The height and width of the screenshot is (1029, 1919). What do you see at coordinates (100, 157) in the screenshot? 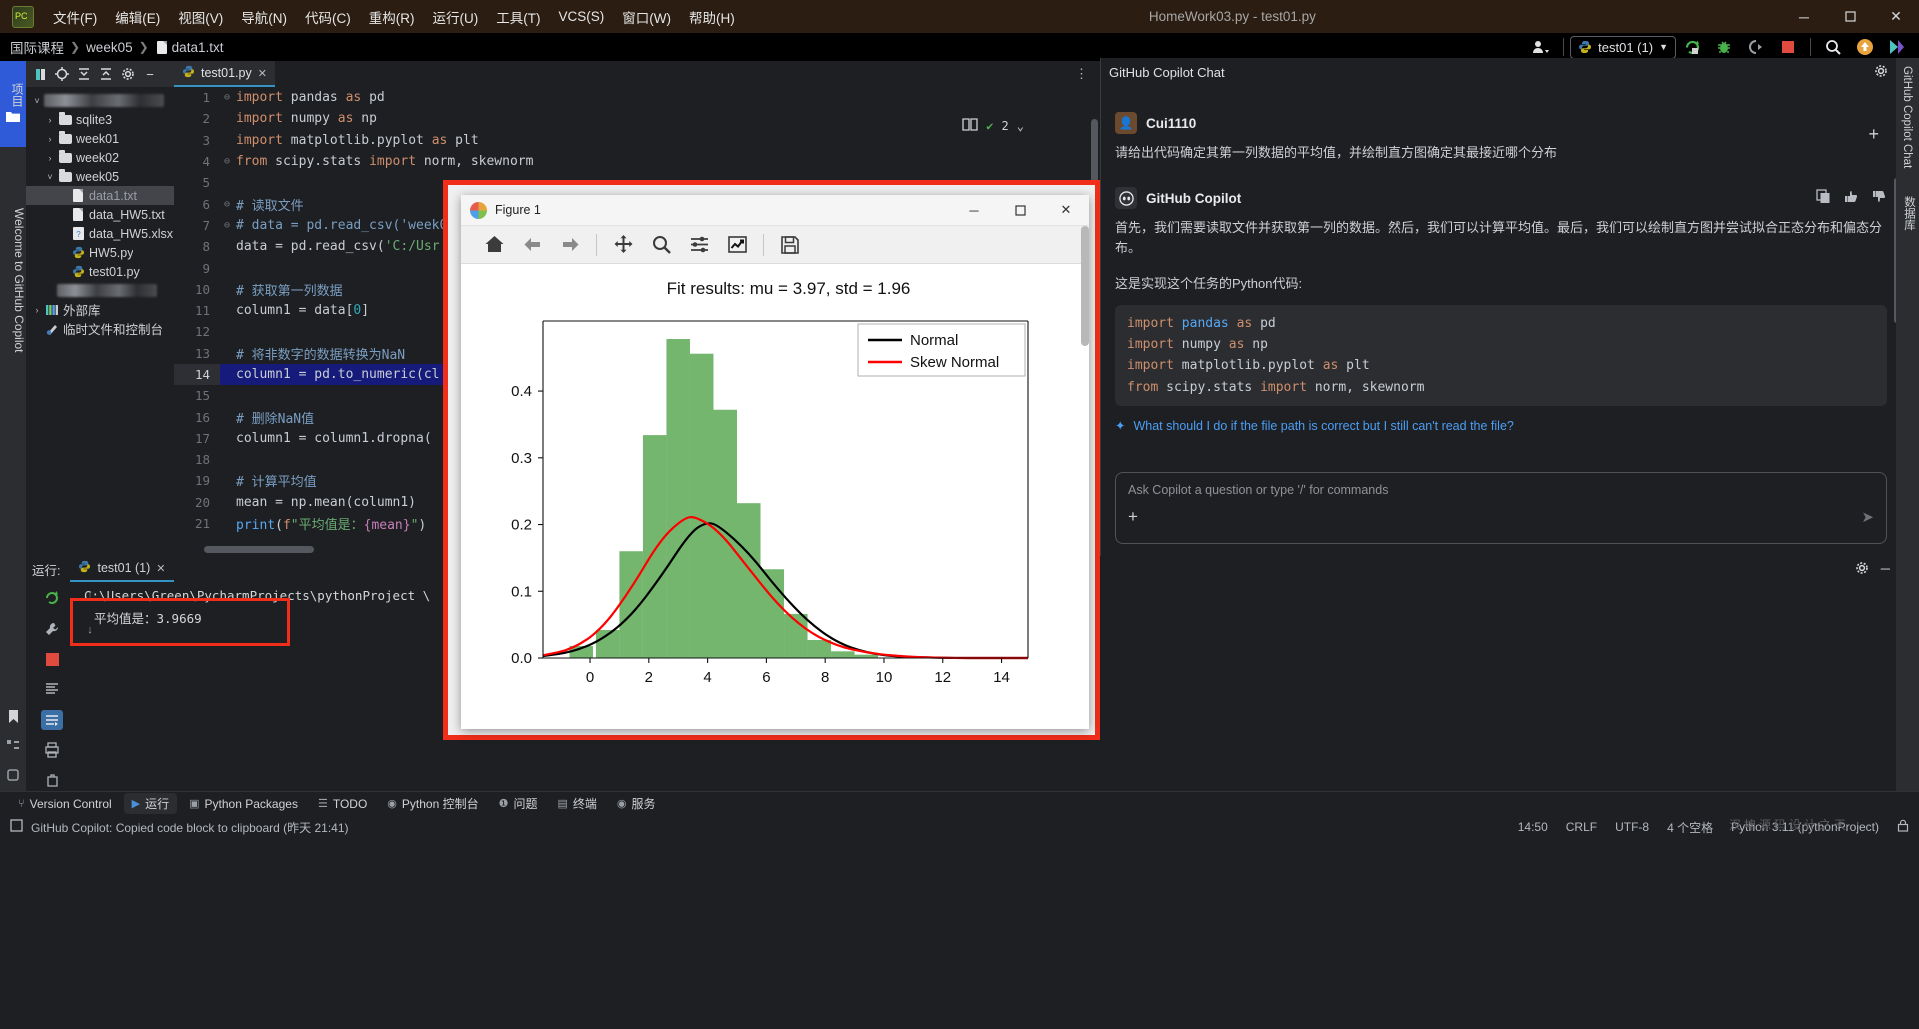
I see `tree-row-week02: › week02` at bounding box center [100, 157].